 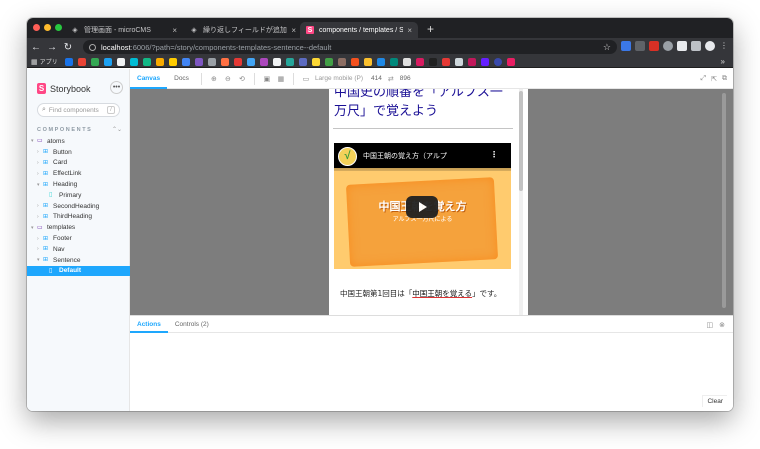 I want to click on zoom-in-icon: ⊕, so click(x=214, y=79).